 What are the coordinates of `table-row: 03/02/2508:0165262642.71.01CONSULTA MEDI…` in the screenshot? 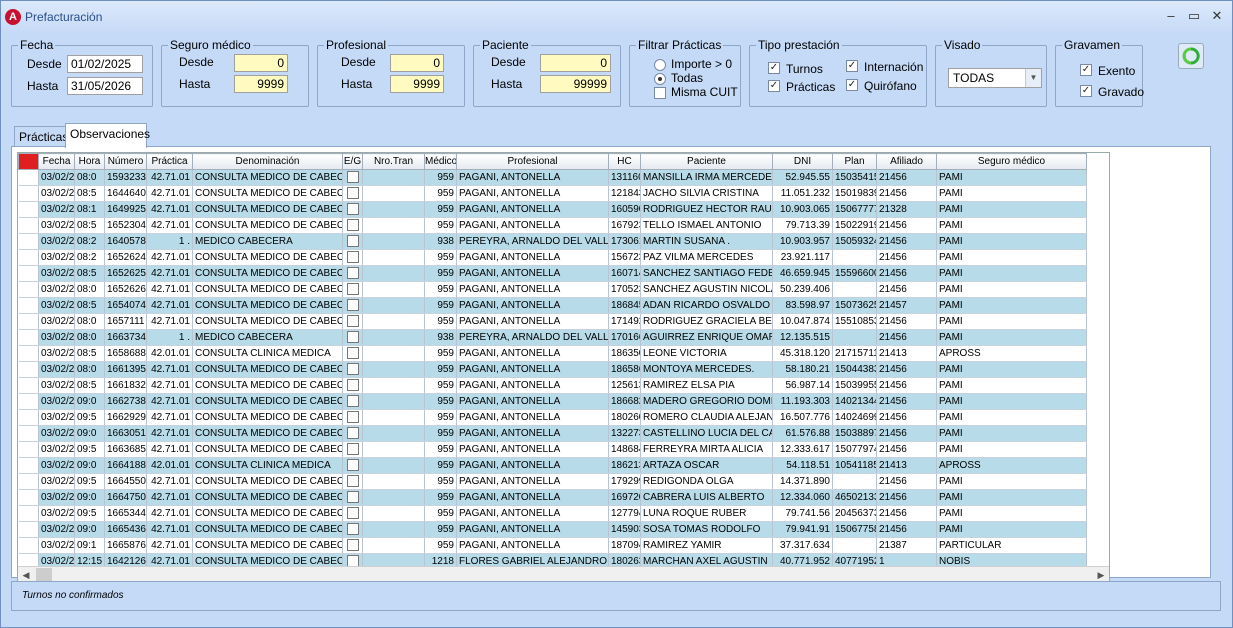 It's located at (552, 289).